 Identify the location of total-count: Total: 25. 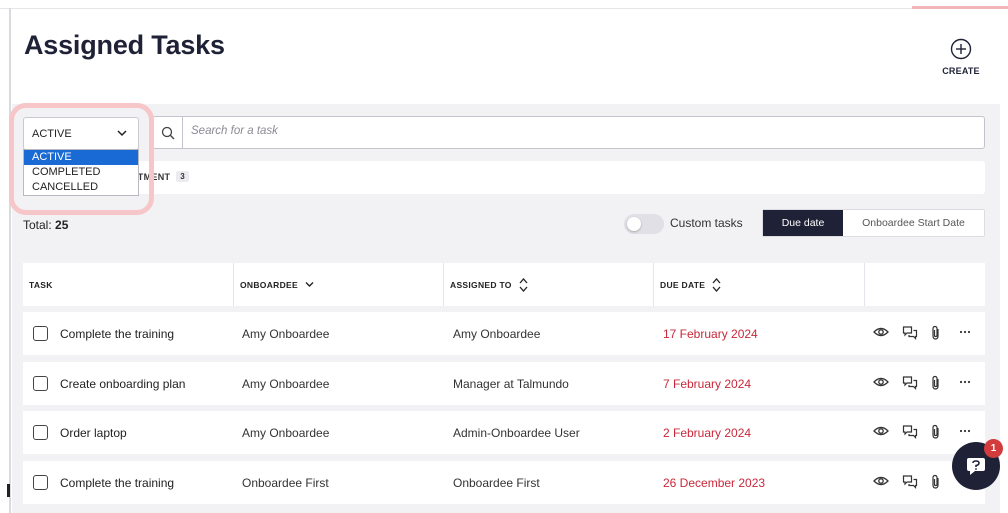
(45, 225).